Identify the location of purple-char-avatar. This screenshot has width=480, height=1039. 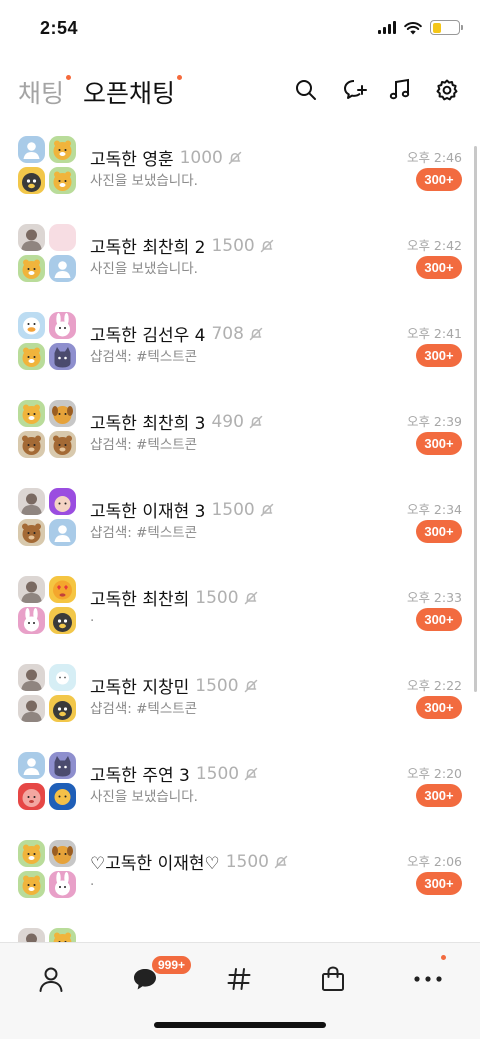
(62, 501).